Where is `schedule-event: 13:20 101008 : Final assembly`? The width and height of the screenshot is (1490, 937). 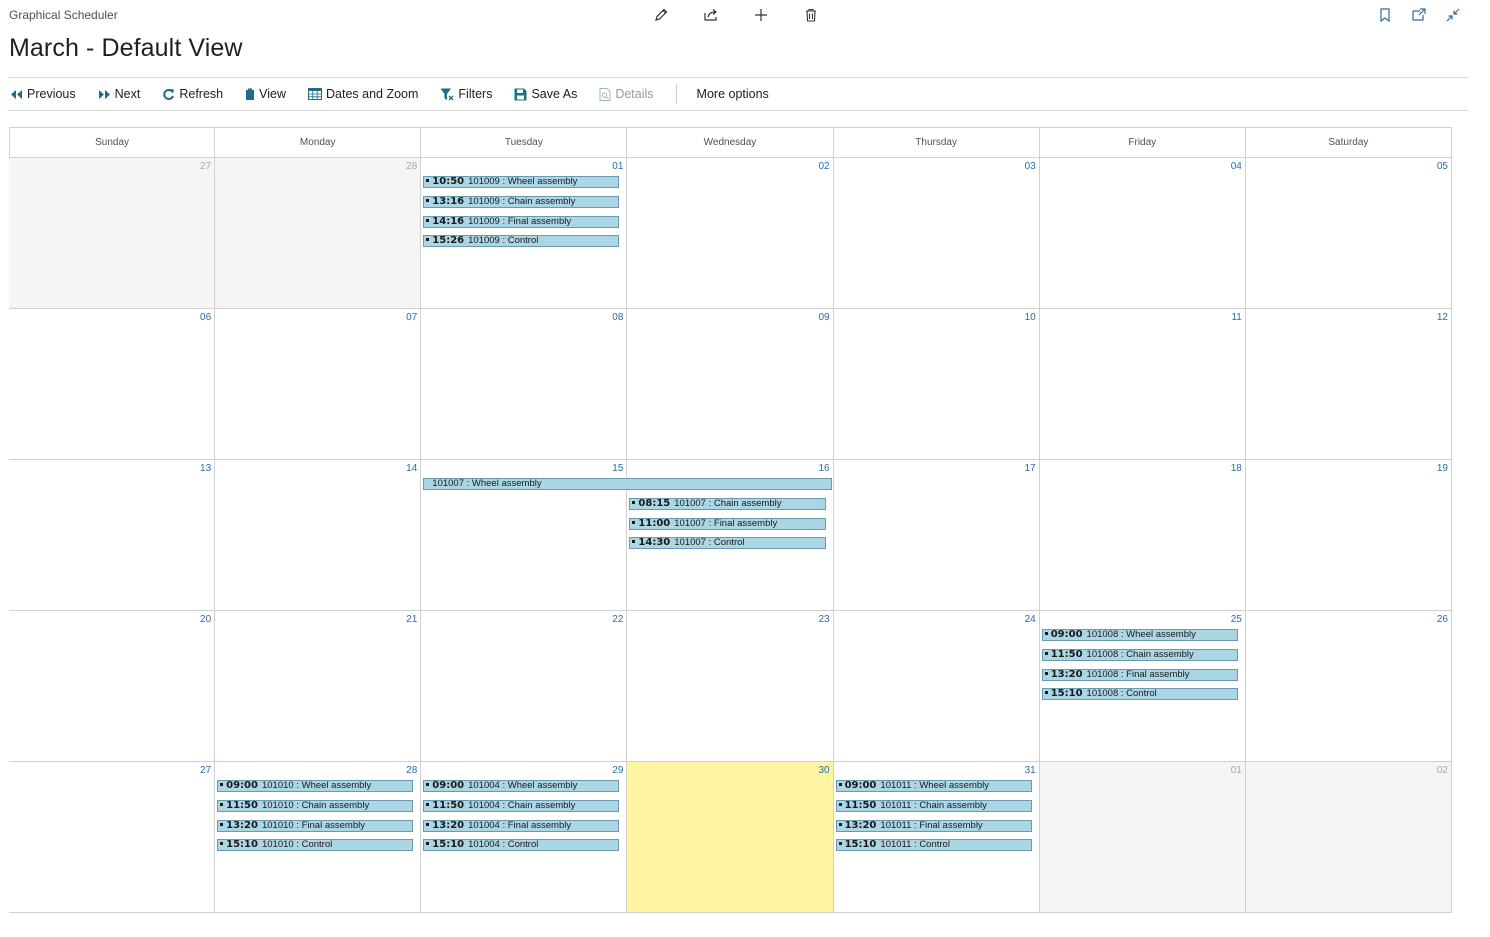 schedule-event: 13:20 101008 : Final assembly is located at coordinates (1139, 675).